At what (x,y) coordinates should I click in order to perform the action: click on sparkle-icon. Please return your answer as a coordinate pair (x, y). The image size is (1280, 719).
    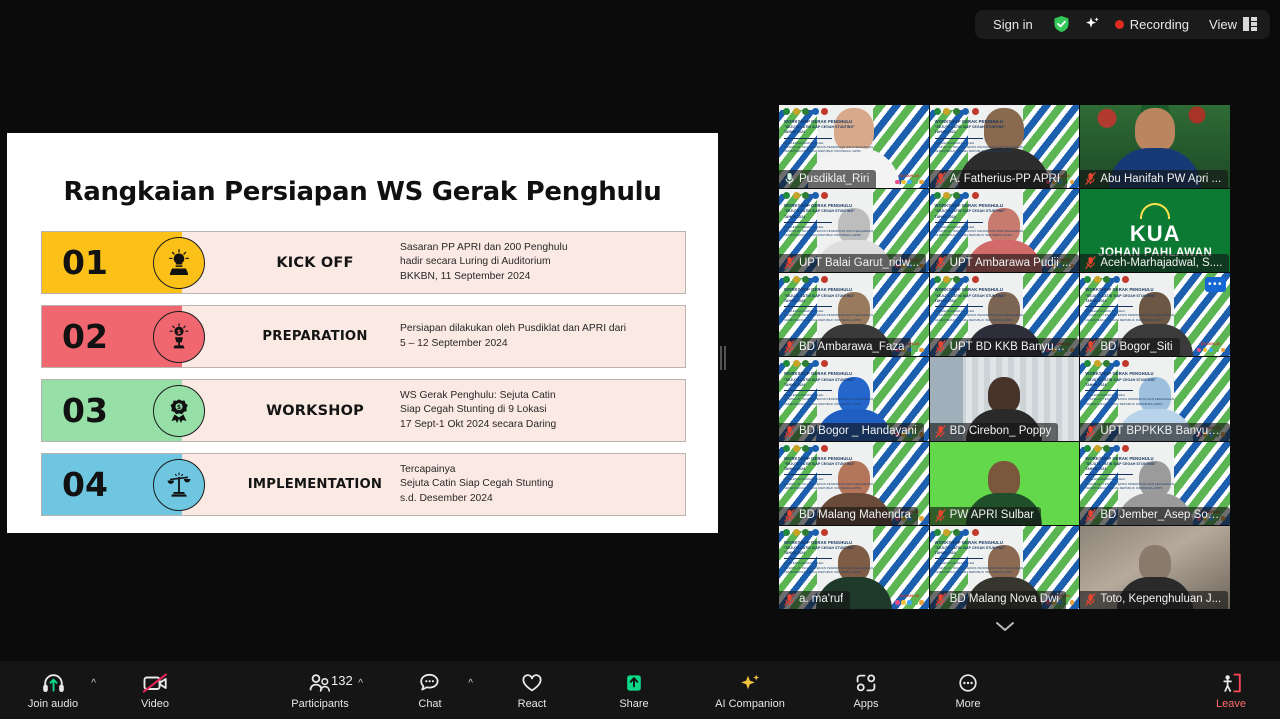
    Looking at the image, I should click on (750, 683).